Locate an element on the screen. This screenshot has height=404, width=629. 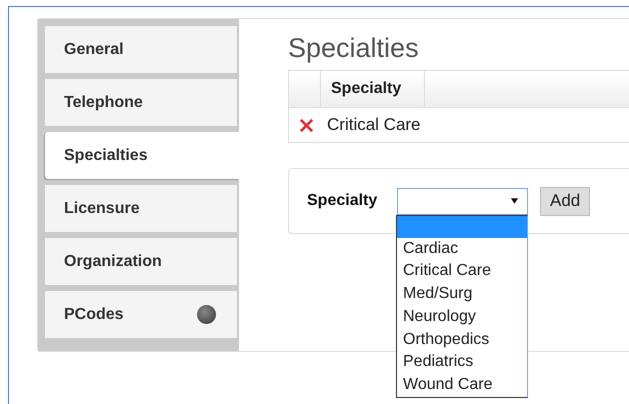
sidebar-tab: Specialties is located at coordinates (142, 155).